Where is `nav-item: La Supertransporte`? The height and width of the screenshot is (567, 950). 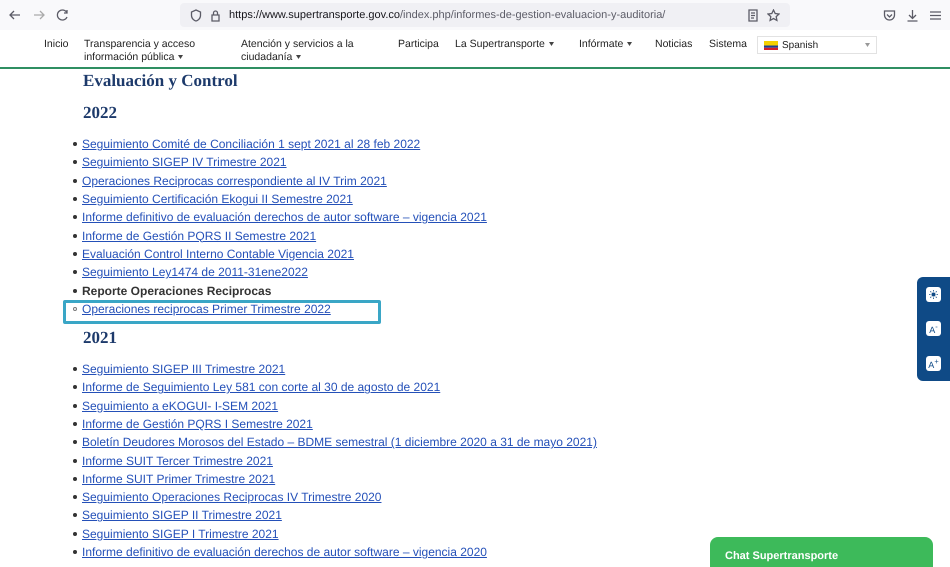 nav-item: La Supertransporte is located at coordinates (517, 44).